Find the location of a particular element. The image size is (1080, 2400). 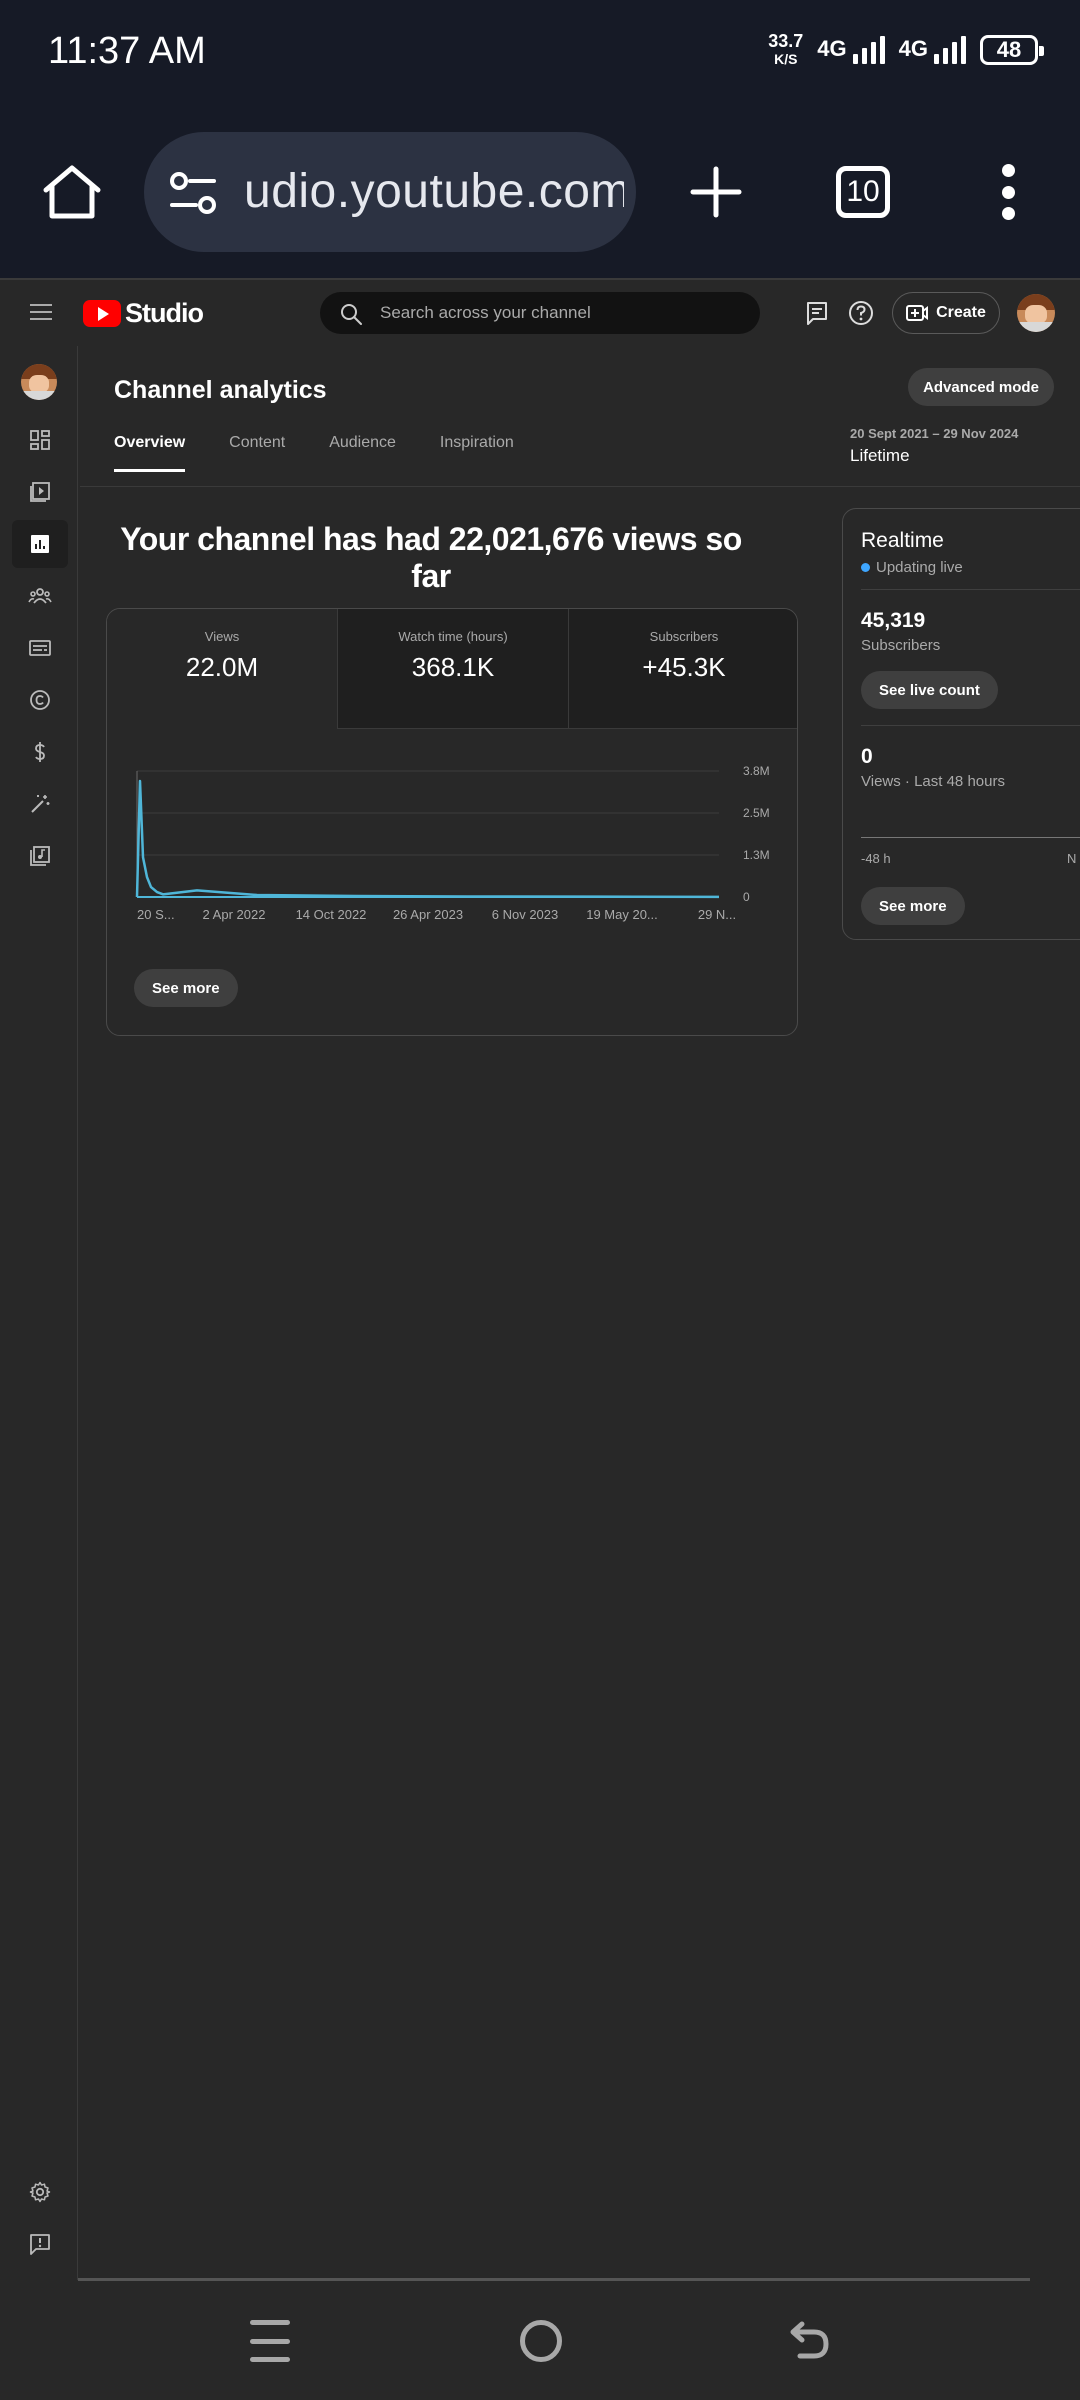

sidebar-item-copyright is located at coordinates (40, 700).